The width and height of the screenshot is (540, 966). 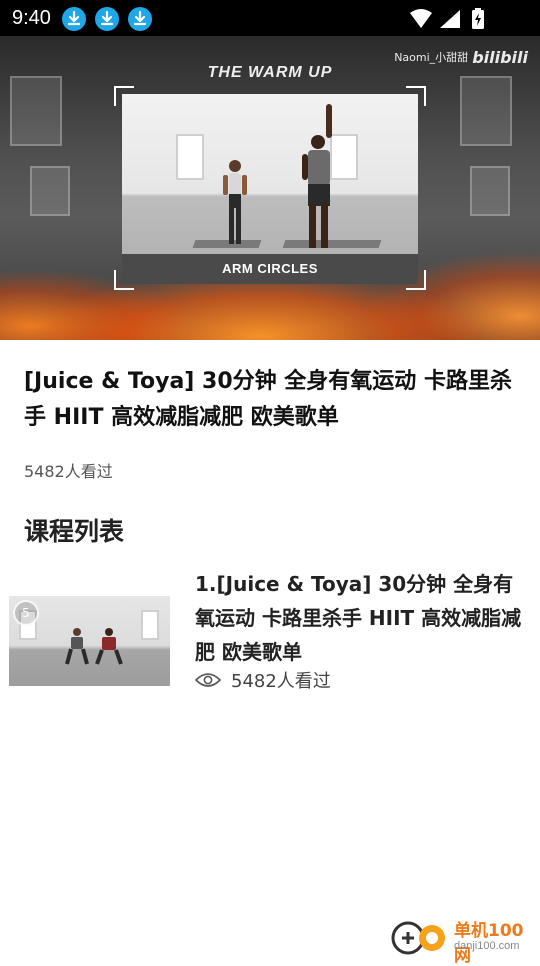 I want to click on lesson-thumbnail: 5, so click(x=89, y=641).